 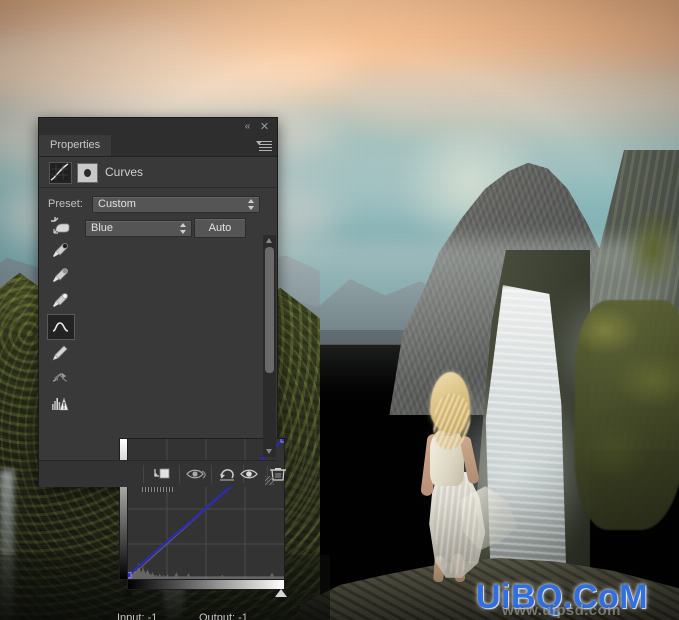 I want to click on input-label-text: Input:, so click(x=131, y=616).